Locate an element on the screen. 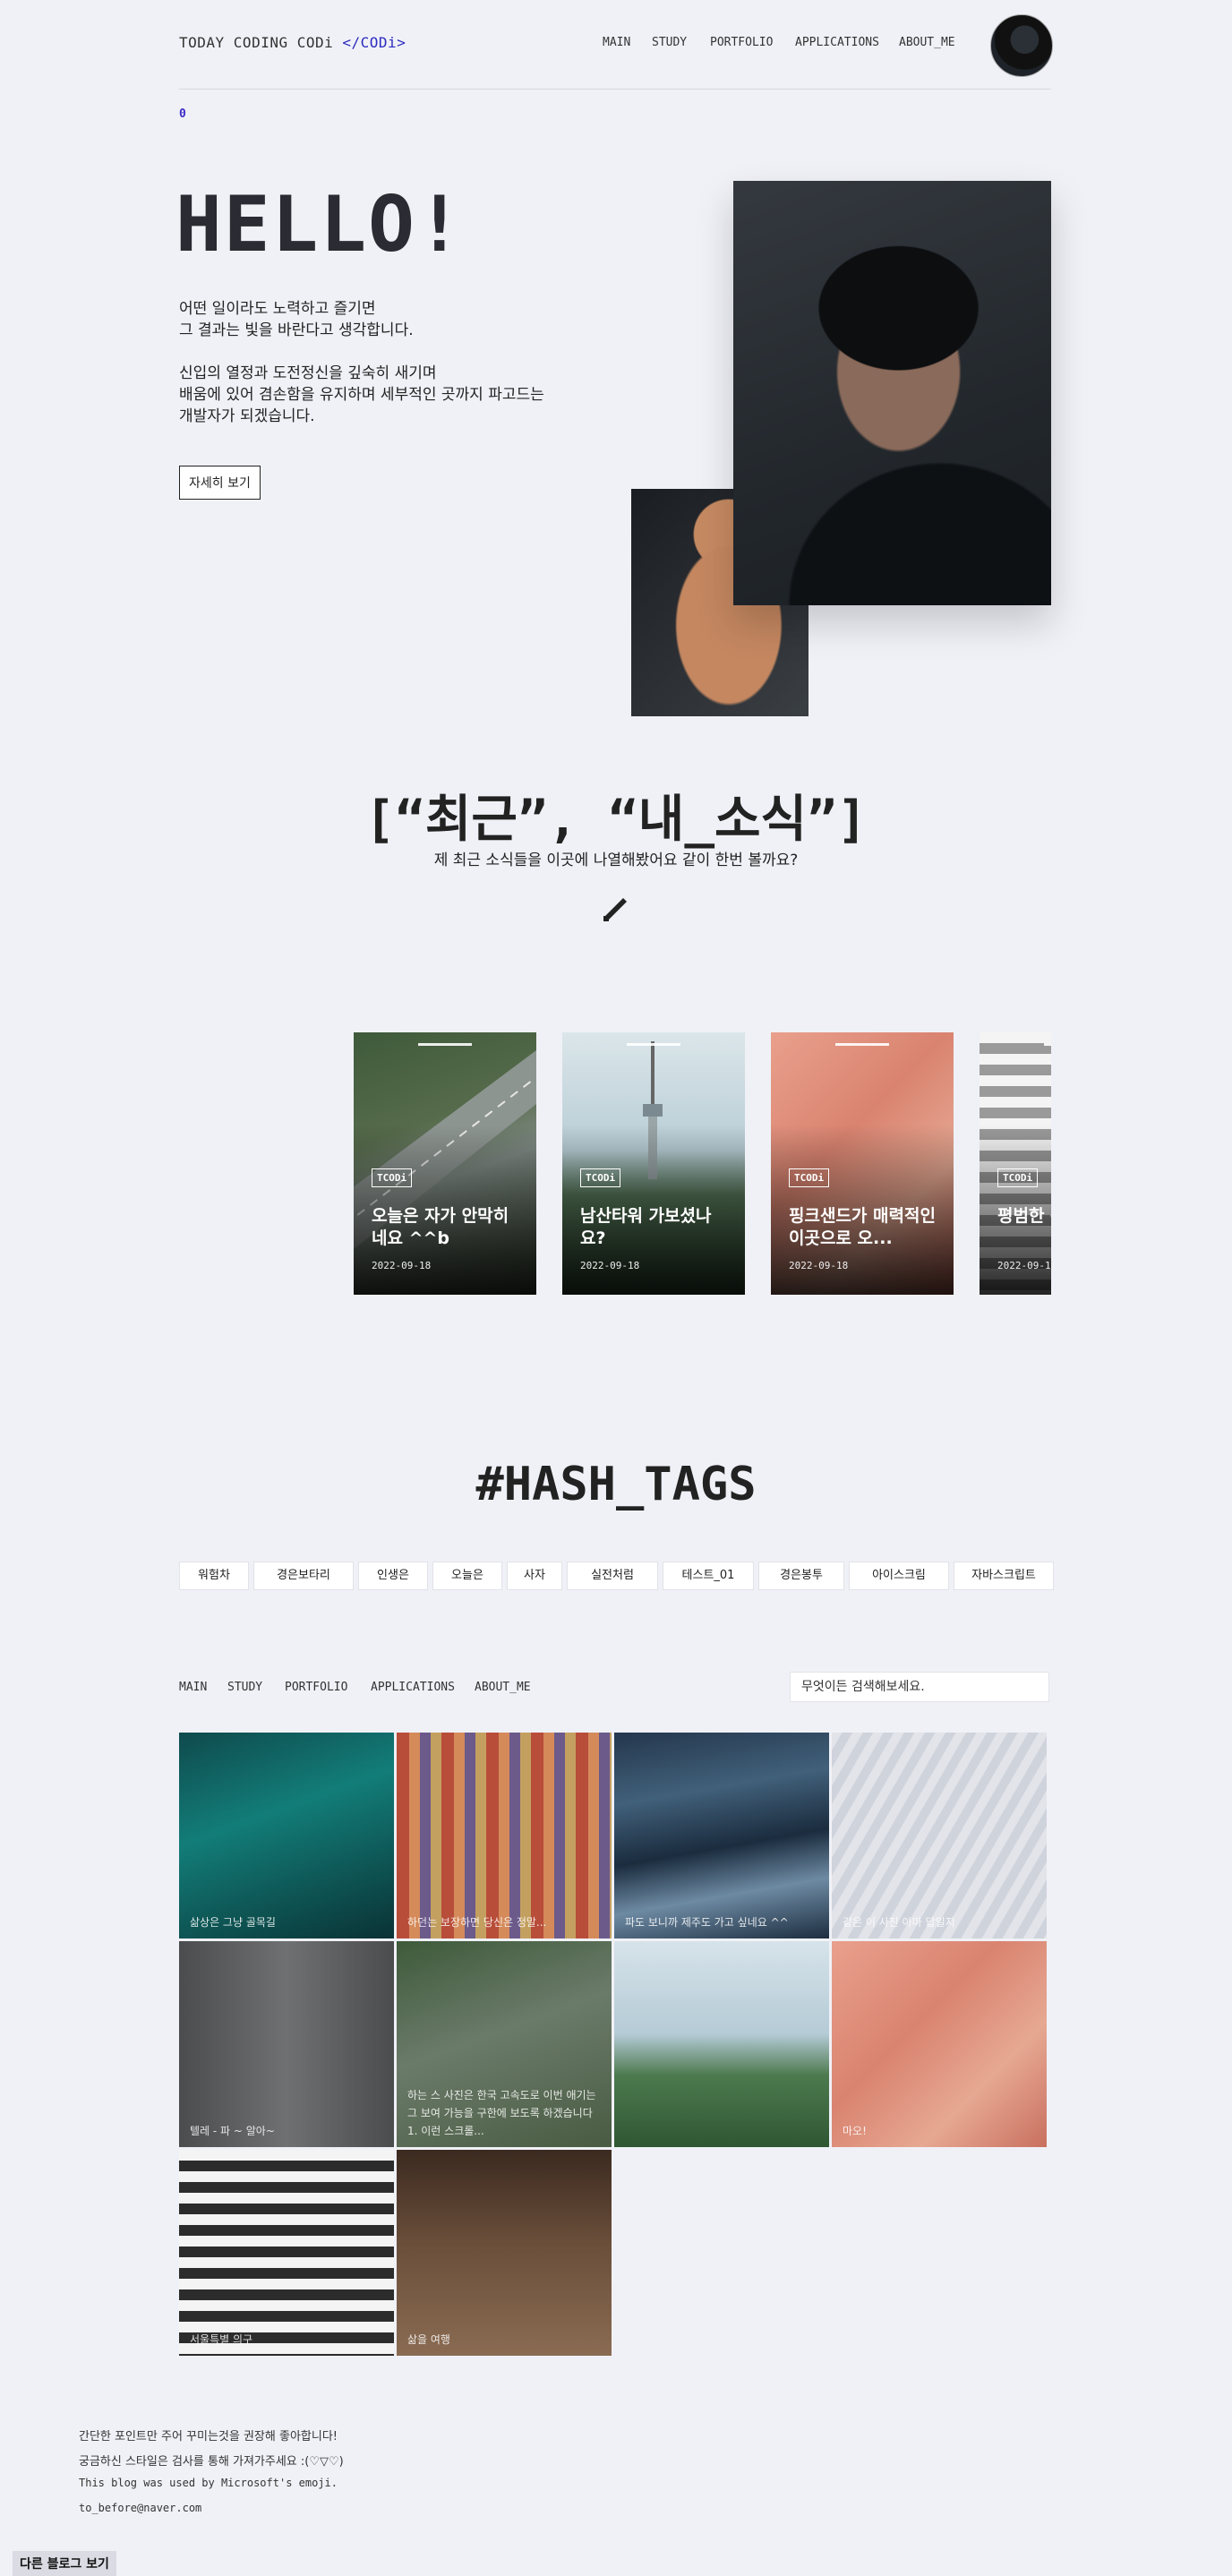  hashtag-button: 워험차 is located at coordinates (214, 1576).